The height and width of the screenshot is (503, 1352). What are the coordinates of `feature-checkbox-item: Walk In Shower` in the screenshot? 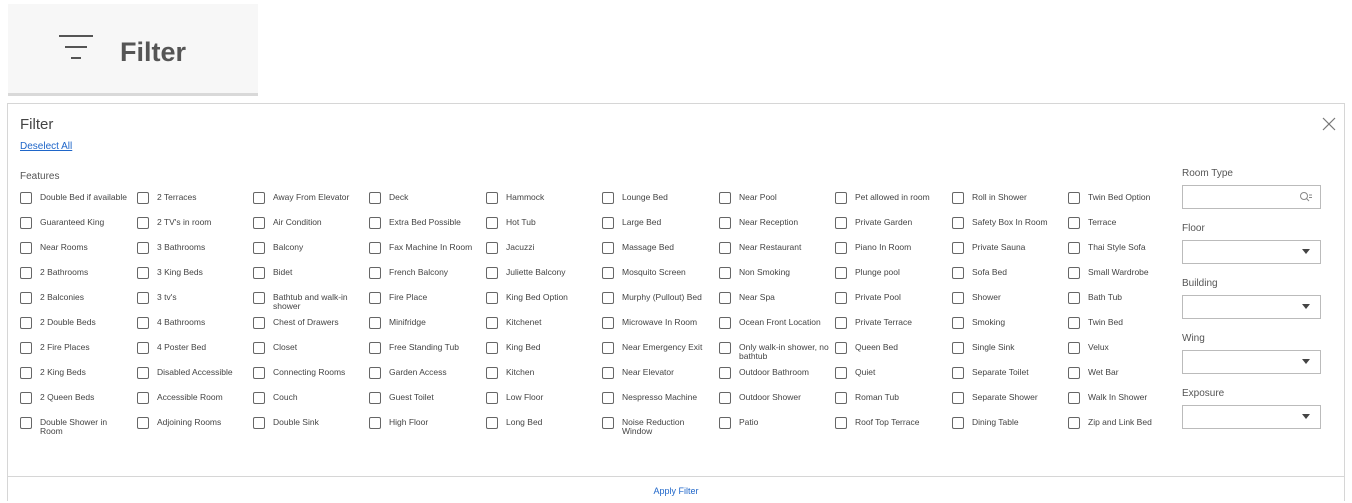 It's located at (1124, 404).